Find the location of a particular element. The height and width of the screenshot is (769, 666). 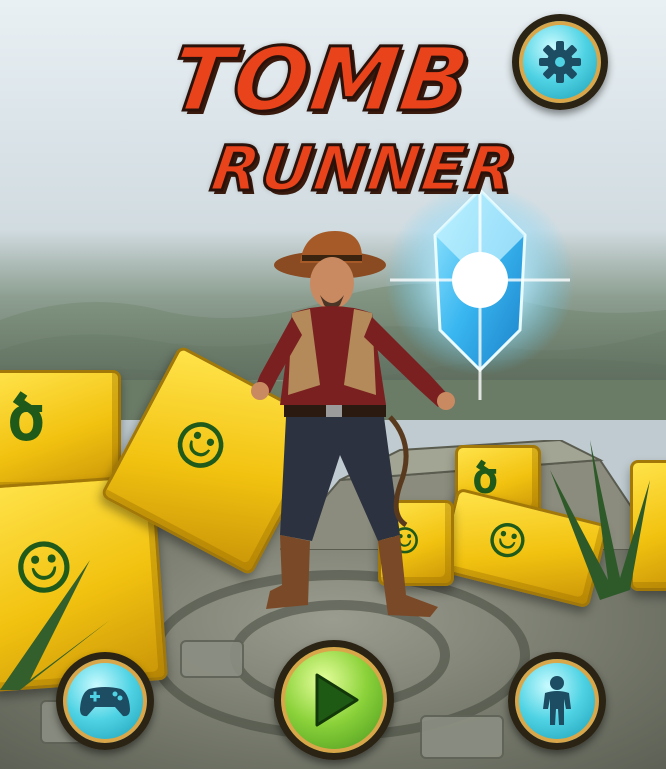

plant-right is located at coordinates (600, 520).